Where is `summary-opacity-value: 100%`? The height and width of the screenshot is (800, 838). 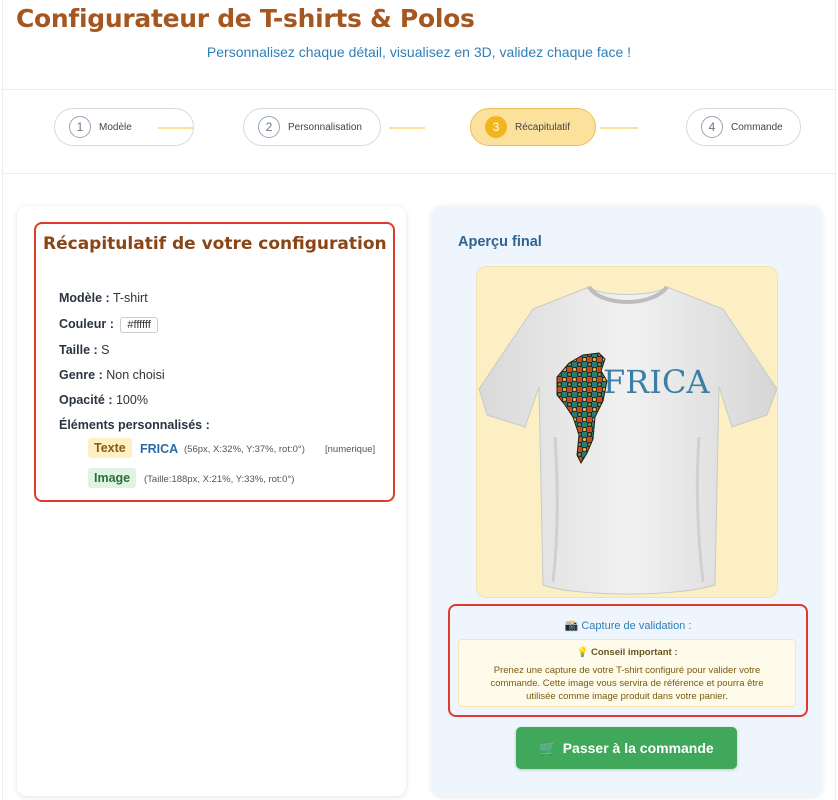
summary-opacity-value: 100% is located at coordinates (131, 400).